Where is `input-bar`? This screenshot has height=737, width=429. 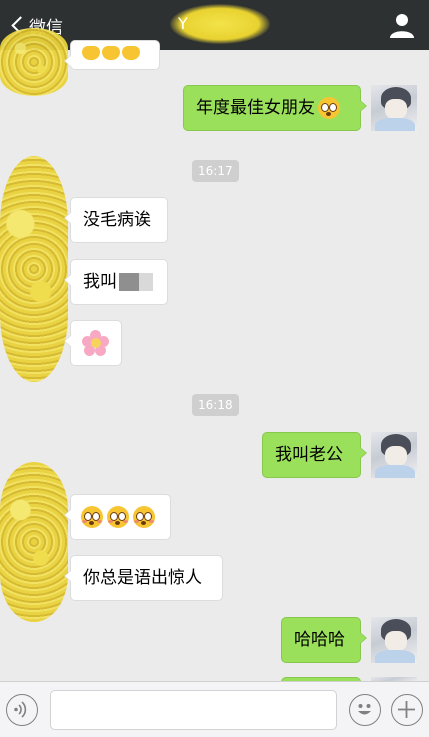
input-bar is located at coordinates (214, 709).